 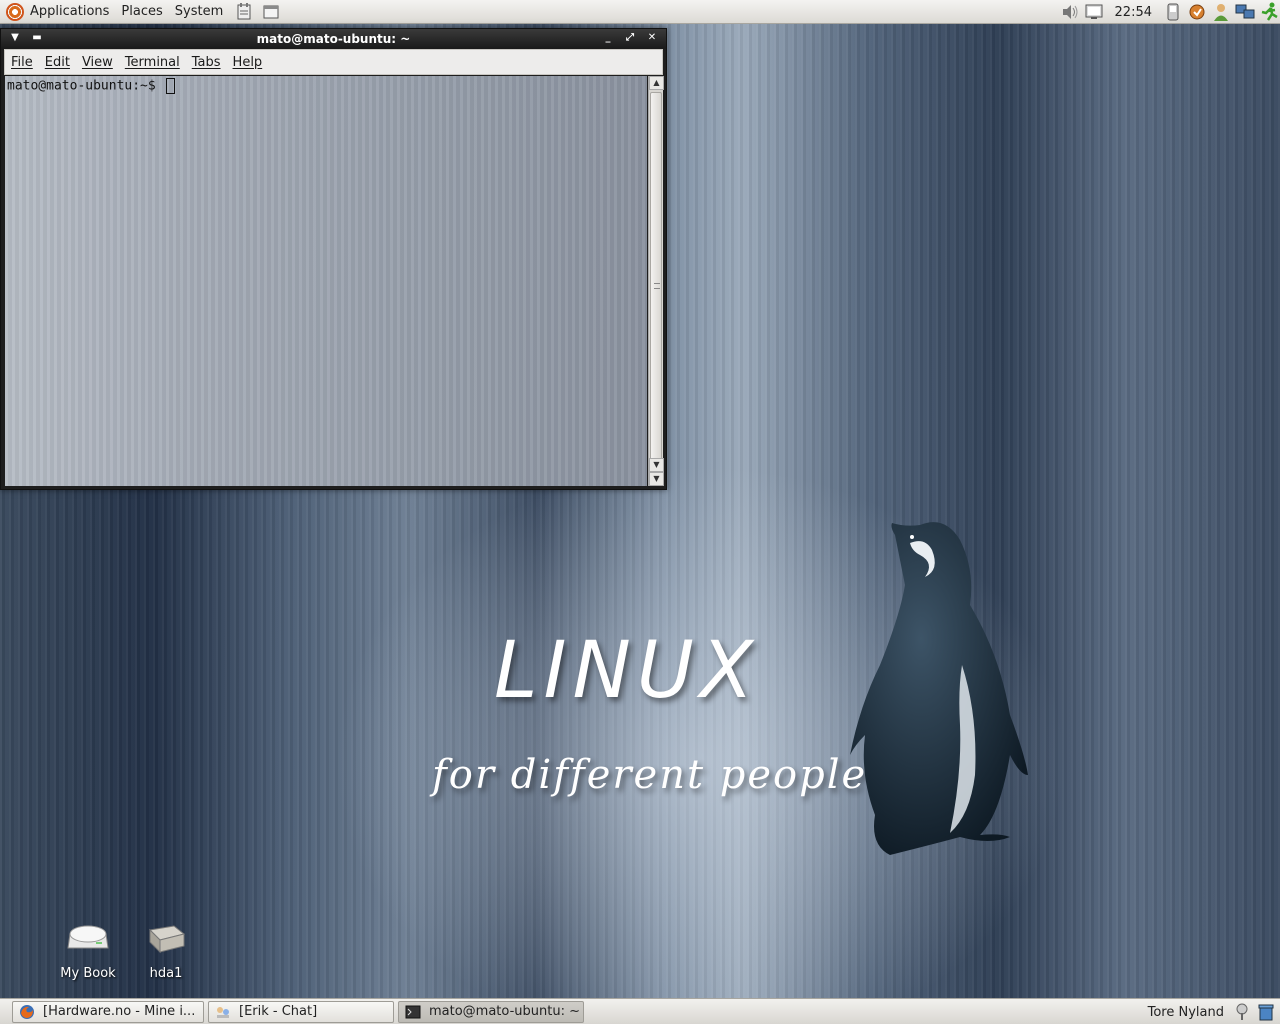 What do you see at coordinates (1070, 12) in the screenshot?
I see `volume-icon` at bounding box center [1070, 12].